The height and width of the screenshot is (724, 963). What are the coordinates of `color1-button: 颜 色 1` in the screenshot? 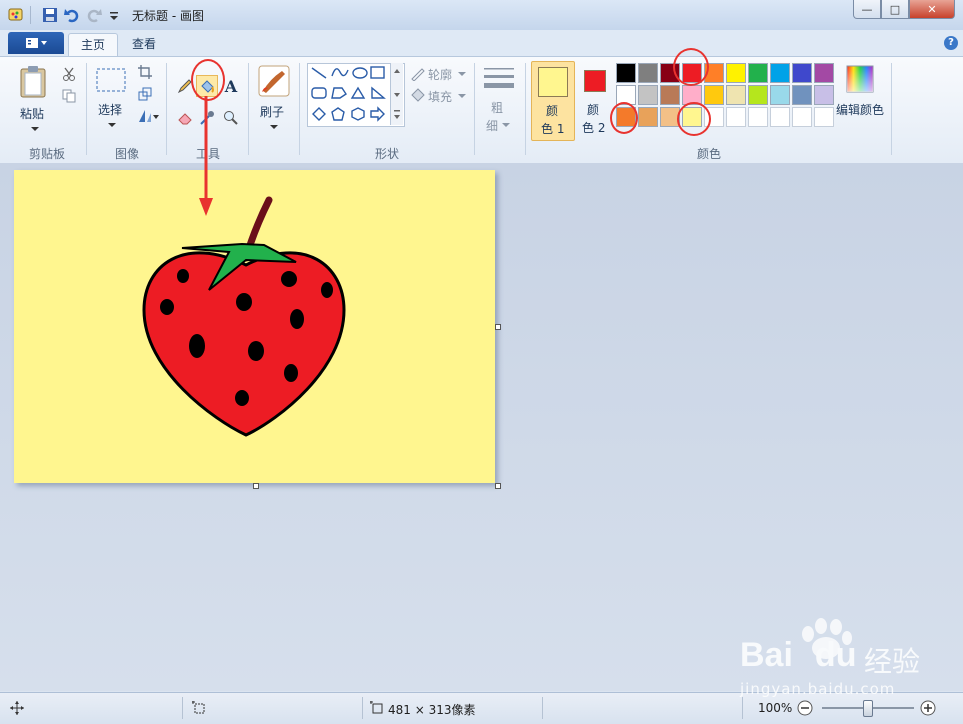 It's located at (553, 101).